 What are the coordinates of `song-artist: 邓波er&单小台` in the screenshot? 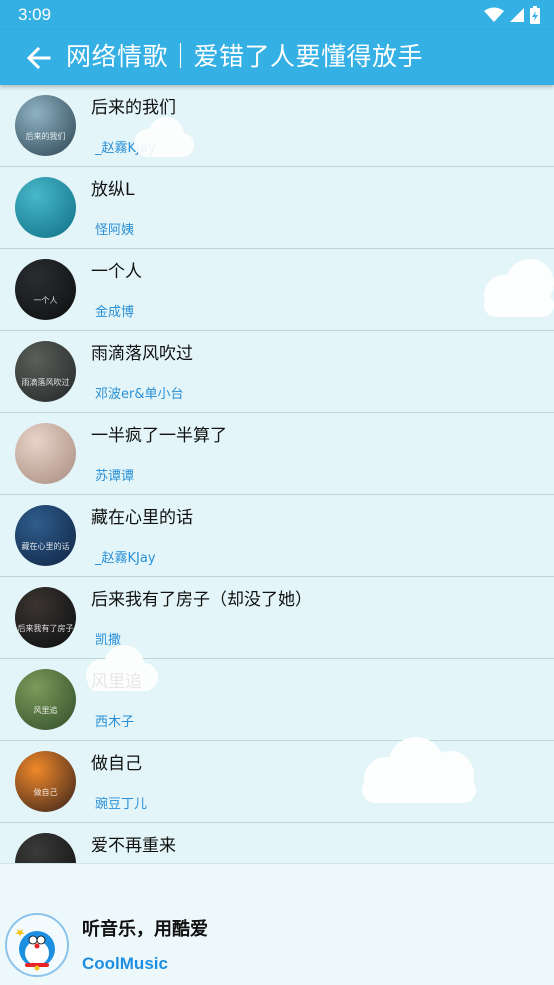 It's located at (139, 394).